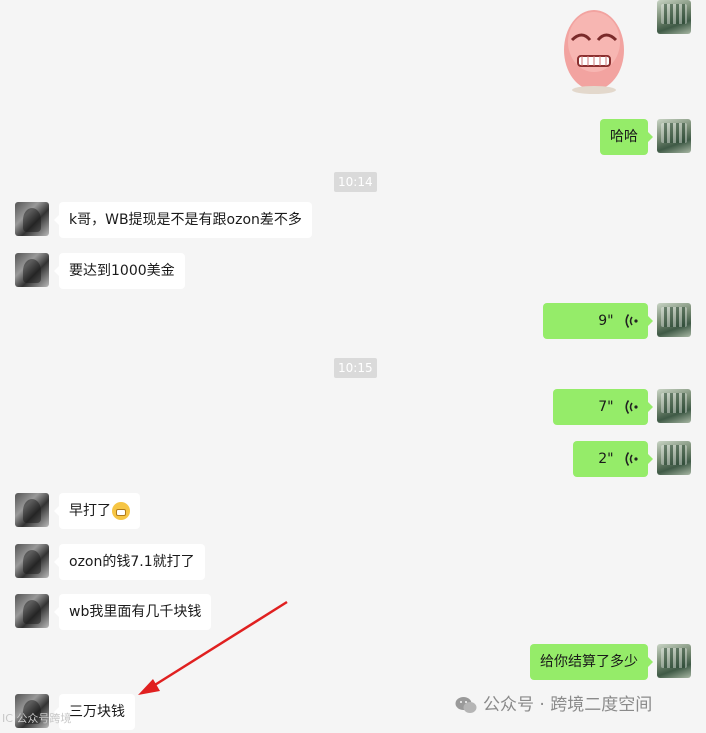 The image size is (706, 733). What do you see at coordinates (97, 712) in the screenshot?
I see `message-text: 三万块钱` at bounding box center [97, 712].